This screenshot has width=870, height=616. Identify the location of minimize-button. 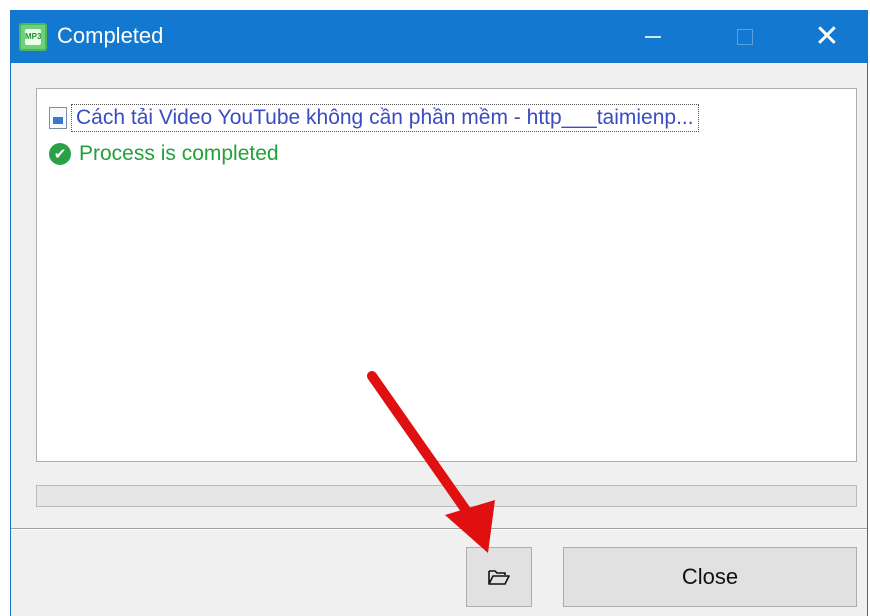
(653, 36).